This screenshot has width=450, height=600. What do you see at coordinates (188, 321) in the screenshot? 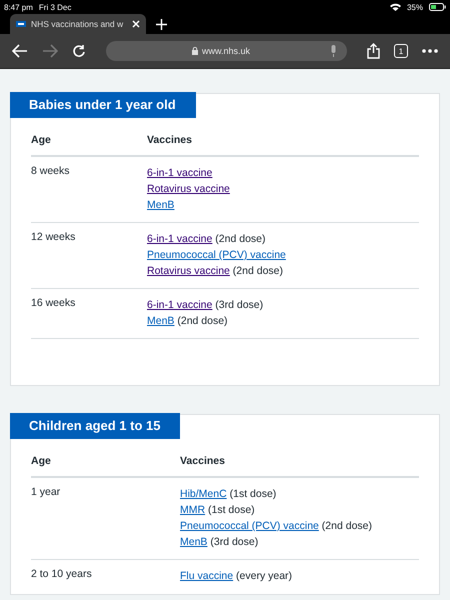
I see `vaccine-entry: MenB (2nd dose)` at bounding box center [188, 321].